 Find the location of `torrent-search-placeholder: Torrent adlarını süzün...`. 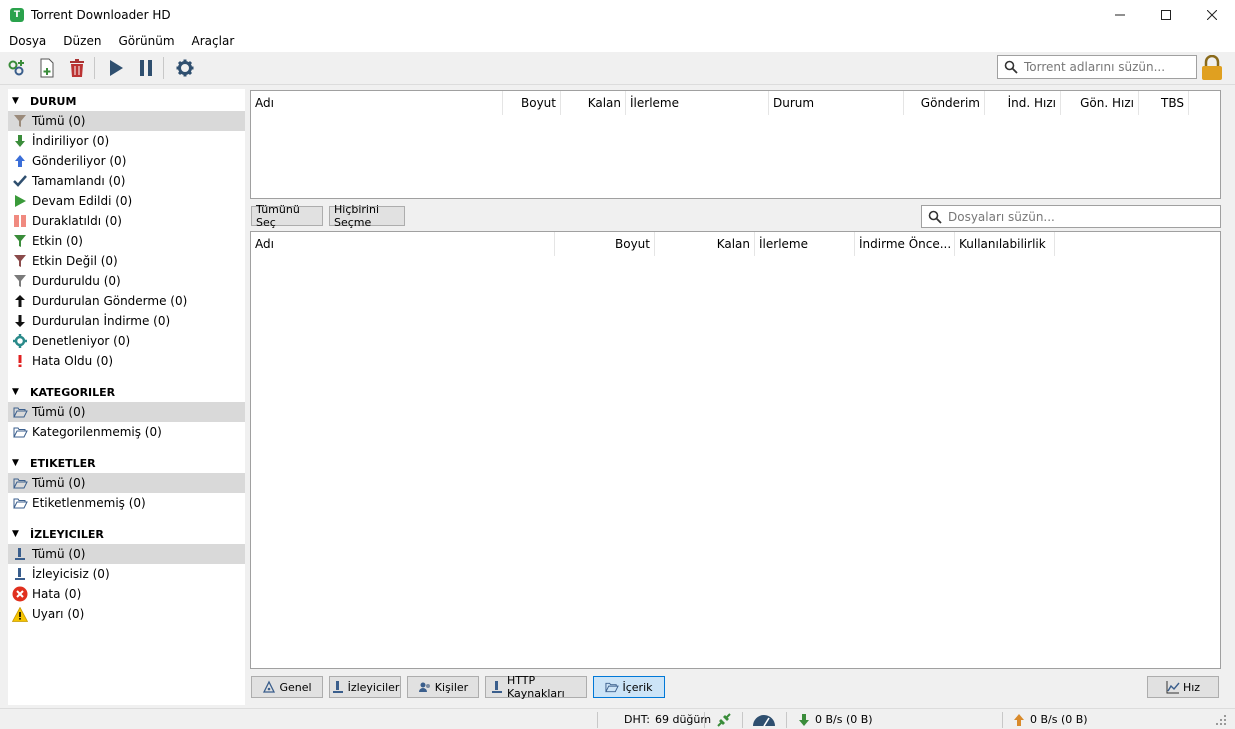

torrent-search-placeholder: Torrent adlarını süzün... is located at coordinates (1095, 67).